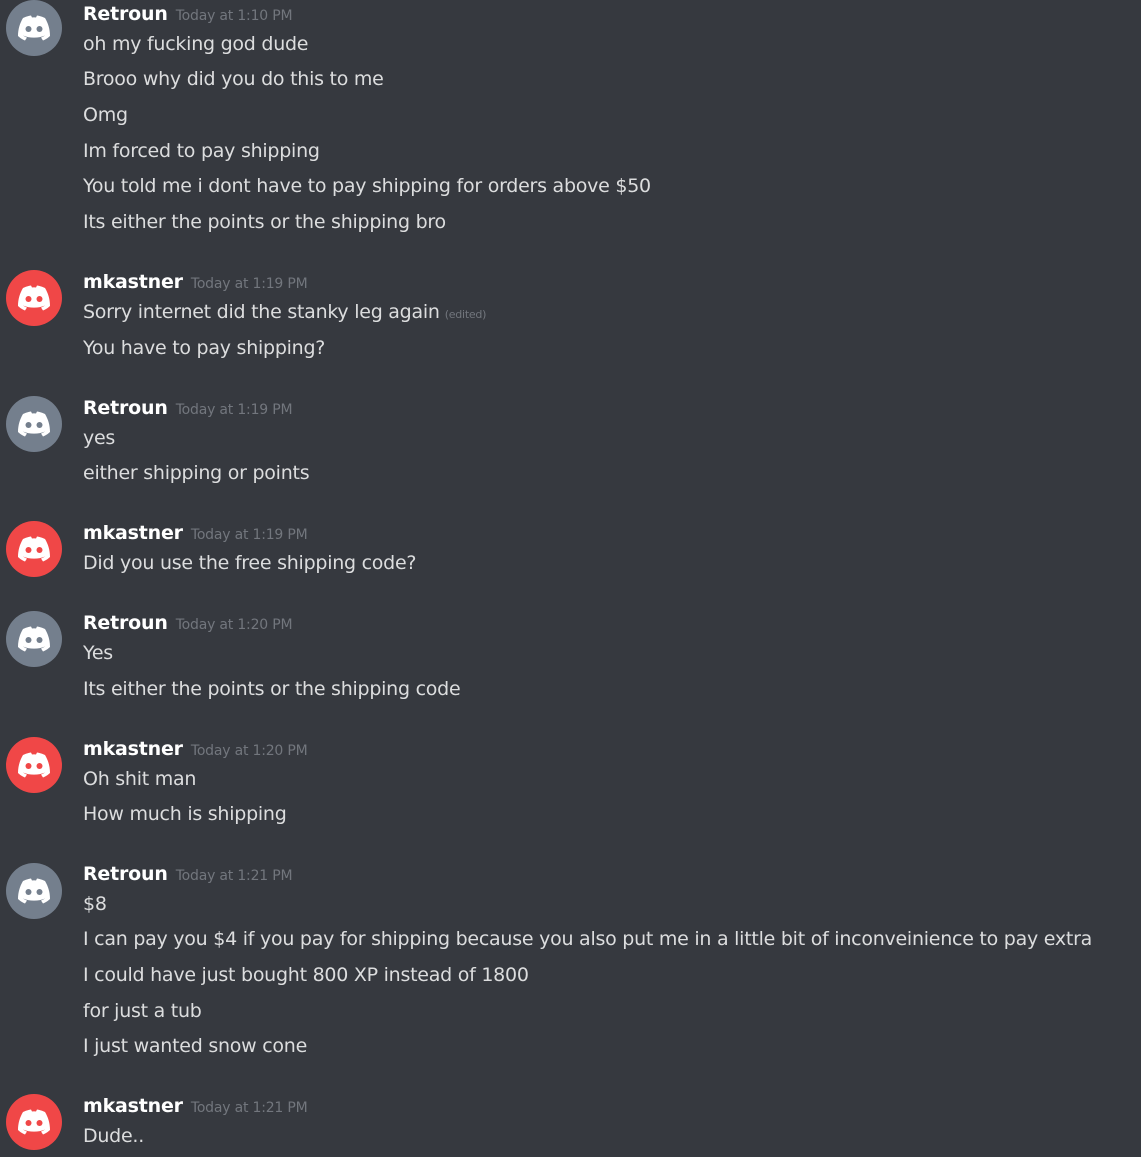 This screenshot has height=1157, width=1141. What do you see at coordinates (204, 348) in the screenshot?
I see `message-text: You have to pay shipping?` at bounding box center [204, 348].